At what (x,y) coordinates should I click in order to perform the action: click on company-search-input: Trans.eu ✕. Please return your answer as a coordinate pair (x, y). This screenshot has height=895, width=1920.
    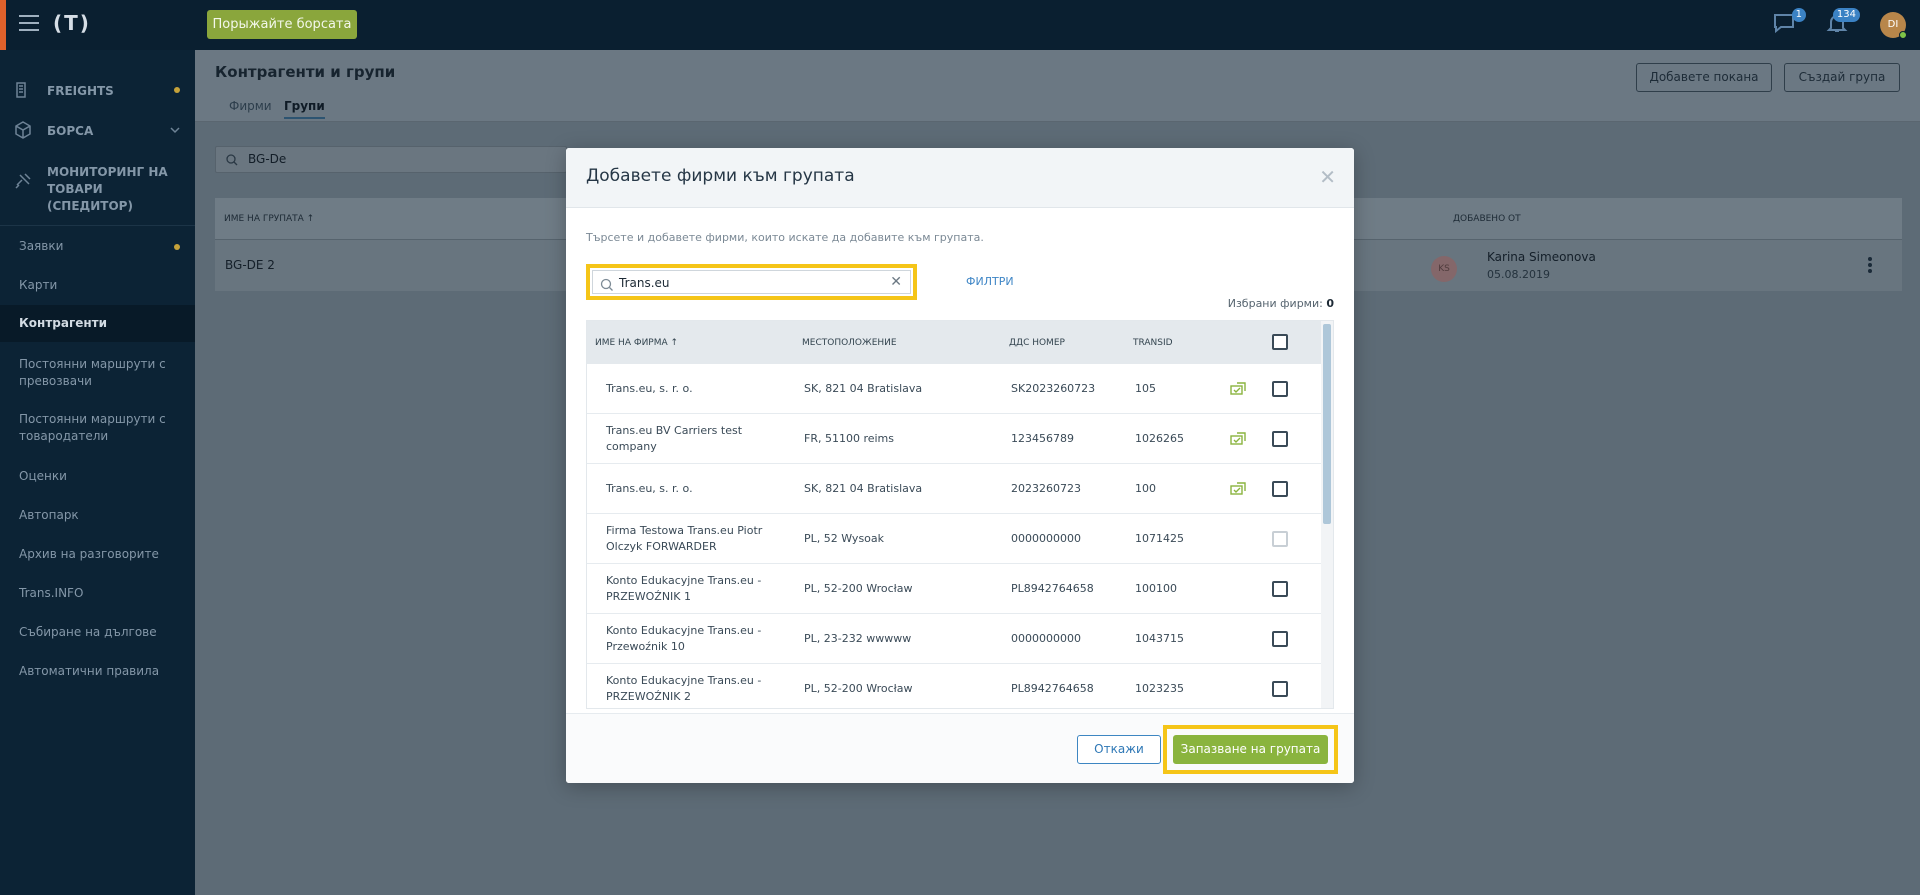
    Looking at the image, I should click on (751, 282).